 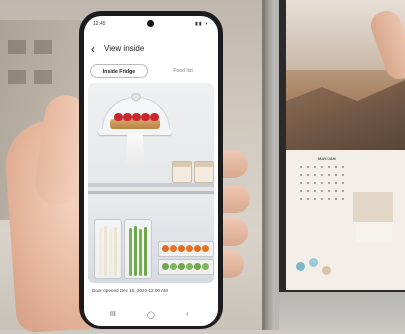 I want to click on display-card-note, so click(x=374, y=232).